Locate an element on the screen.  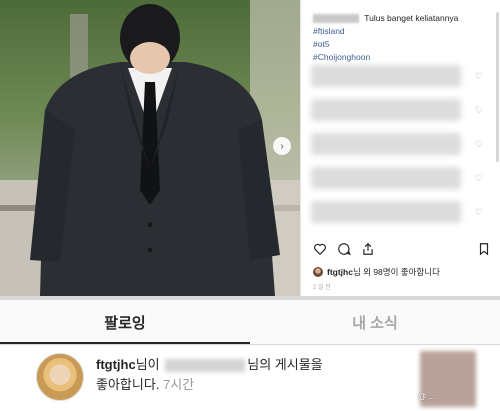
heart-icon is located at coordinates (320, 249).